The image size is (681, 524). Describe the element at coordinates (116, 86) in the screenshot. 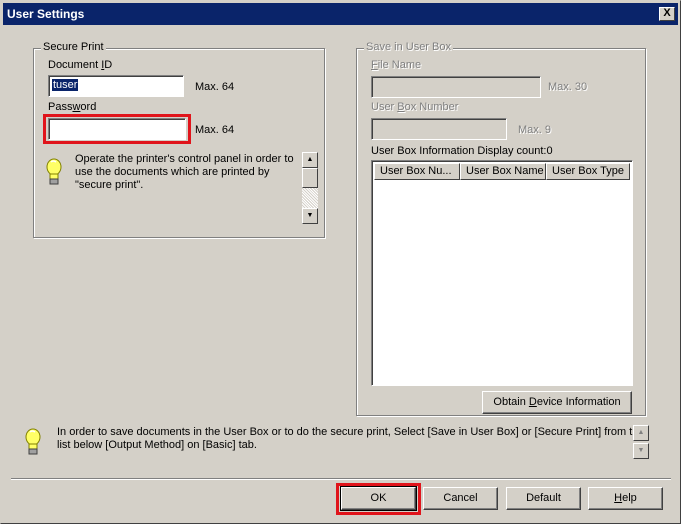

I see `document-id-field: tuser` at that location.